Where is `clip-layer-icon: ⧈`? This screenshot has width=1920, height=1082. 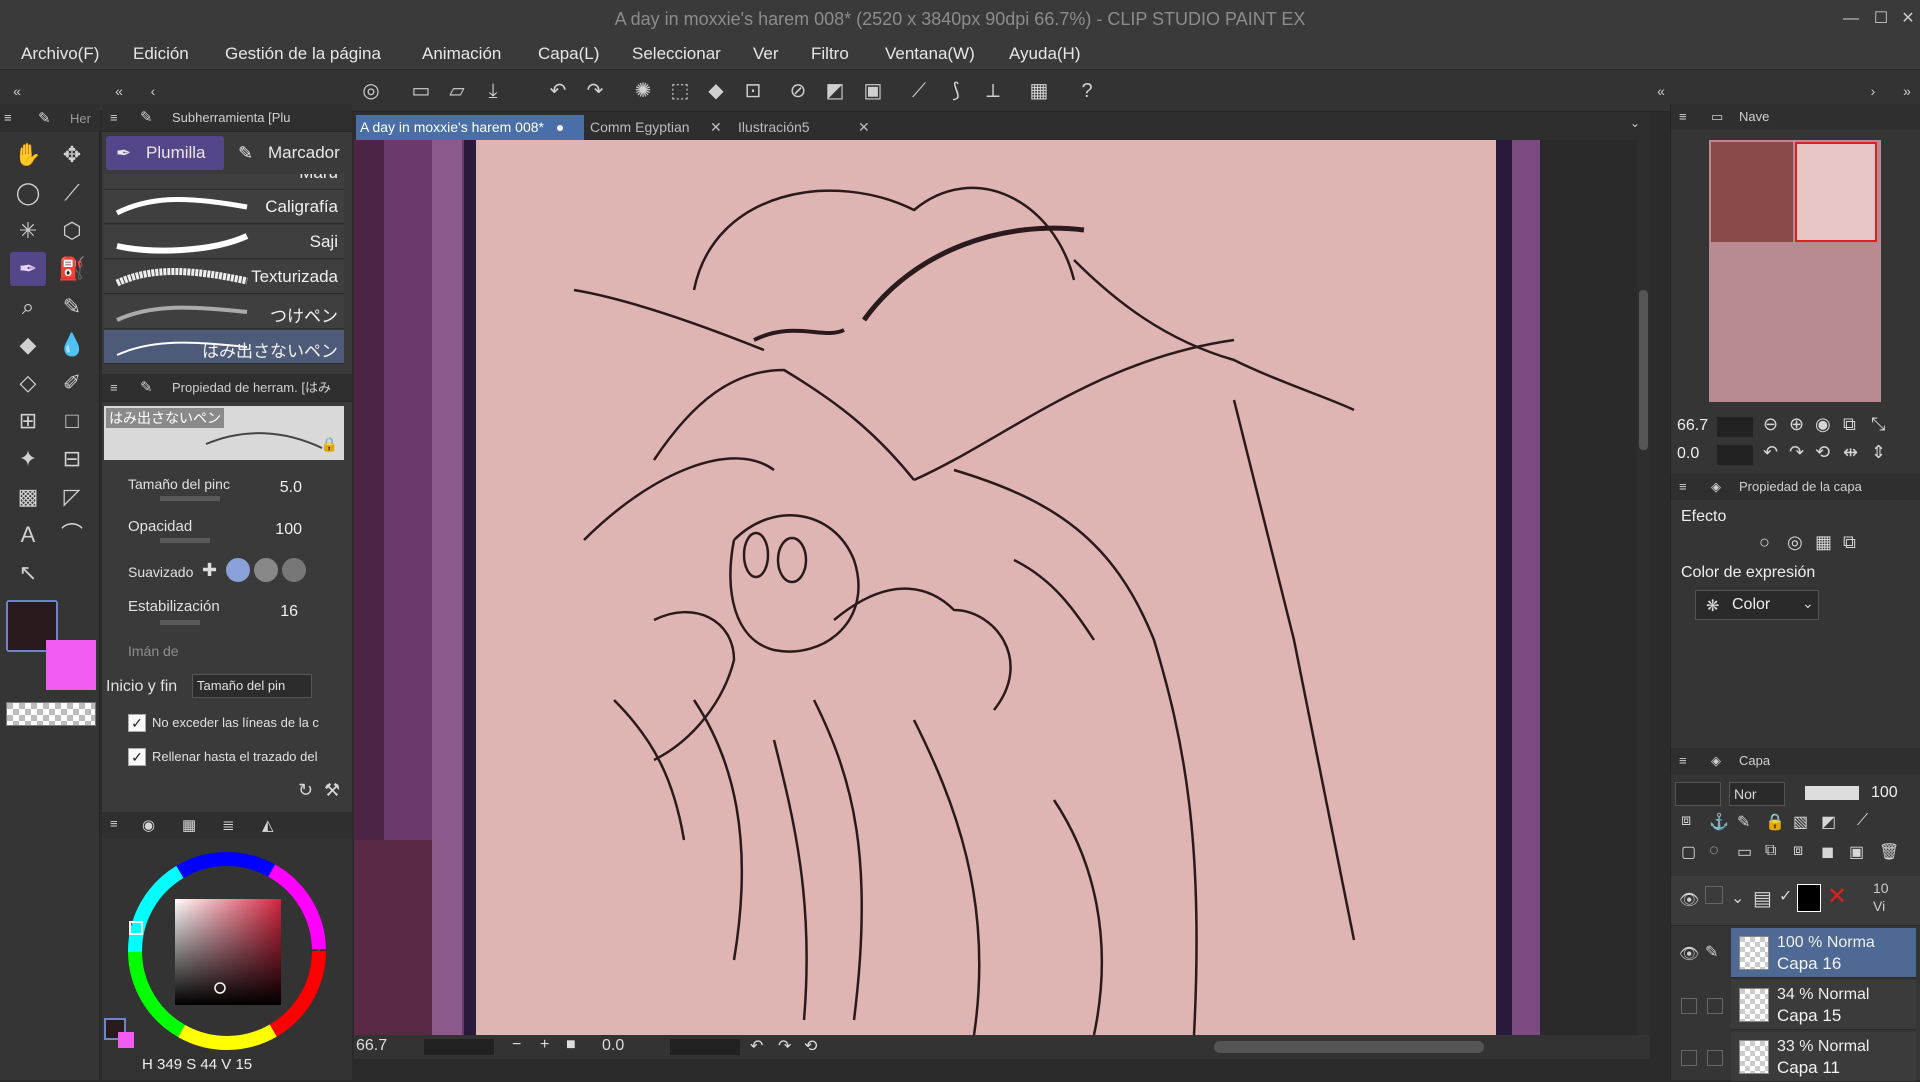 clip-layer-icon: ⧈ is located at coordinates (1686, 821).